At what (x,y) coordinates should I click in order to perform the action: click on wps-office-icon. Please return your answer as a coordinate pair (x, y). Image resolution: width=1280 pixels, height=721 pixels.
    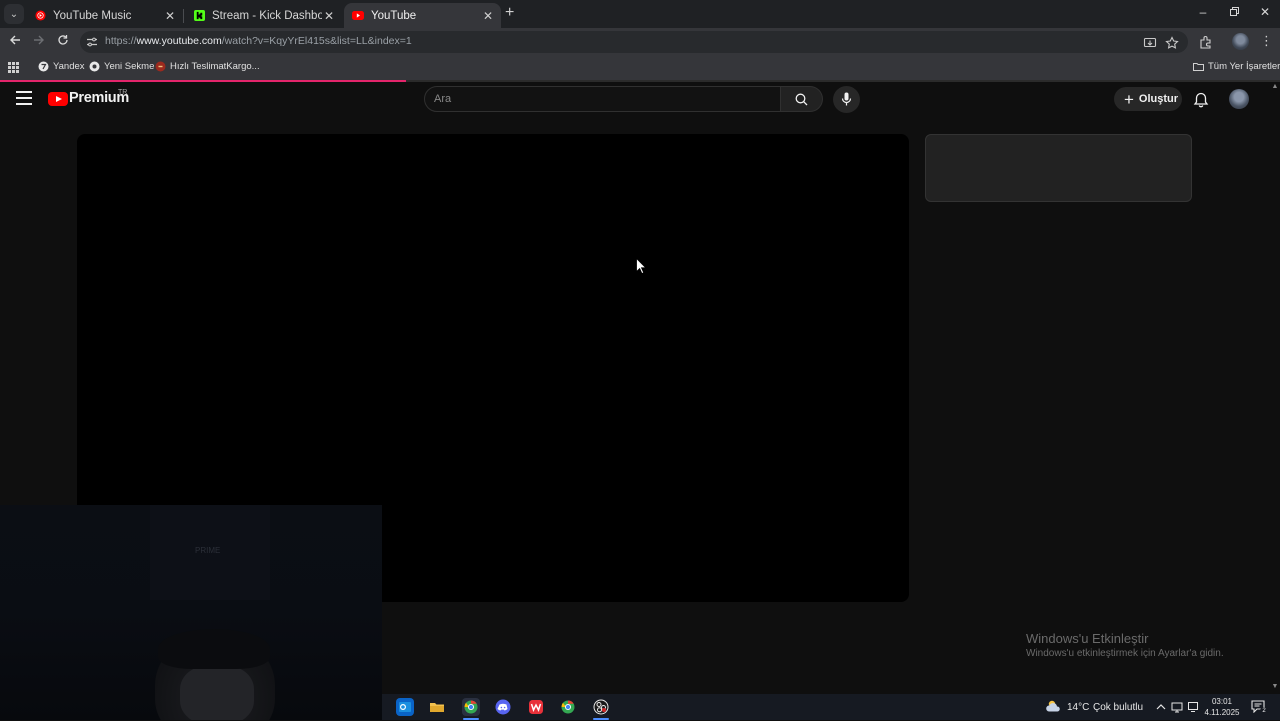
    Looking at the image, I should click on (536, 707).